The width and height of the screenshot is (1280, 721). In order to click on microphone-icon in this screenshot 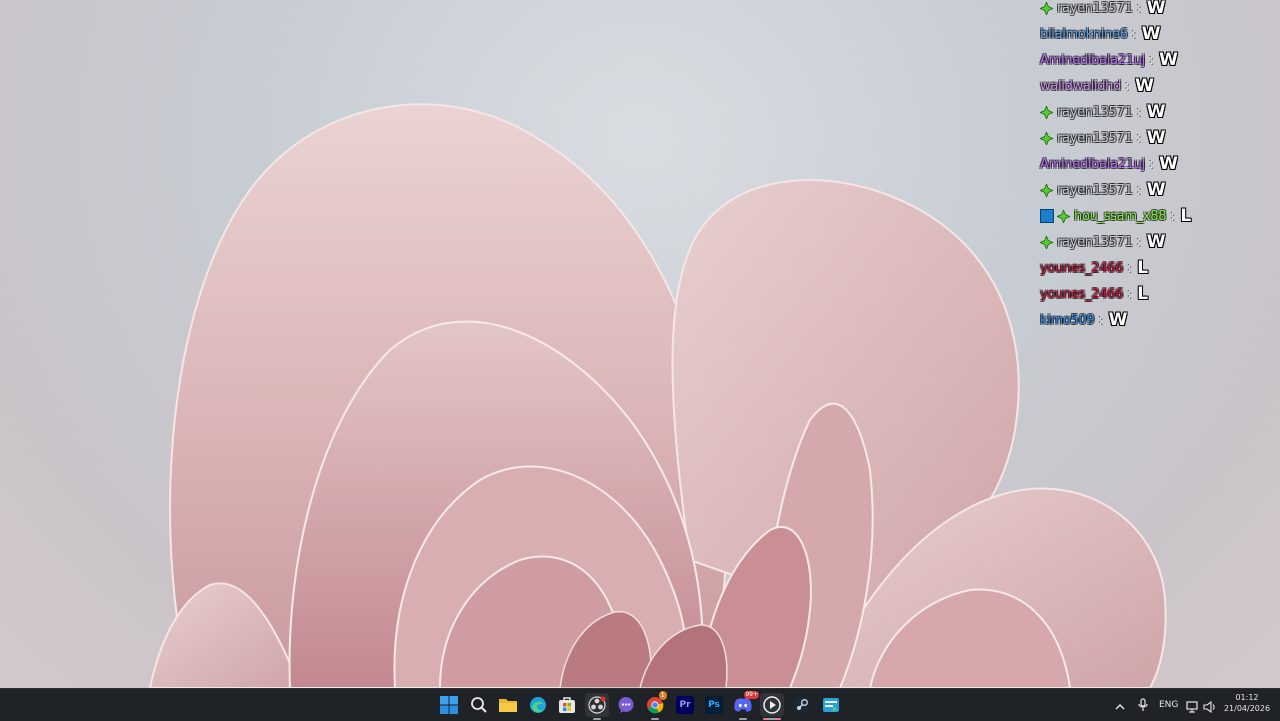, I will do `click(1143, 704)`.